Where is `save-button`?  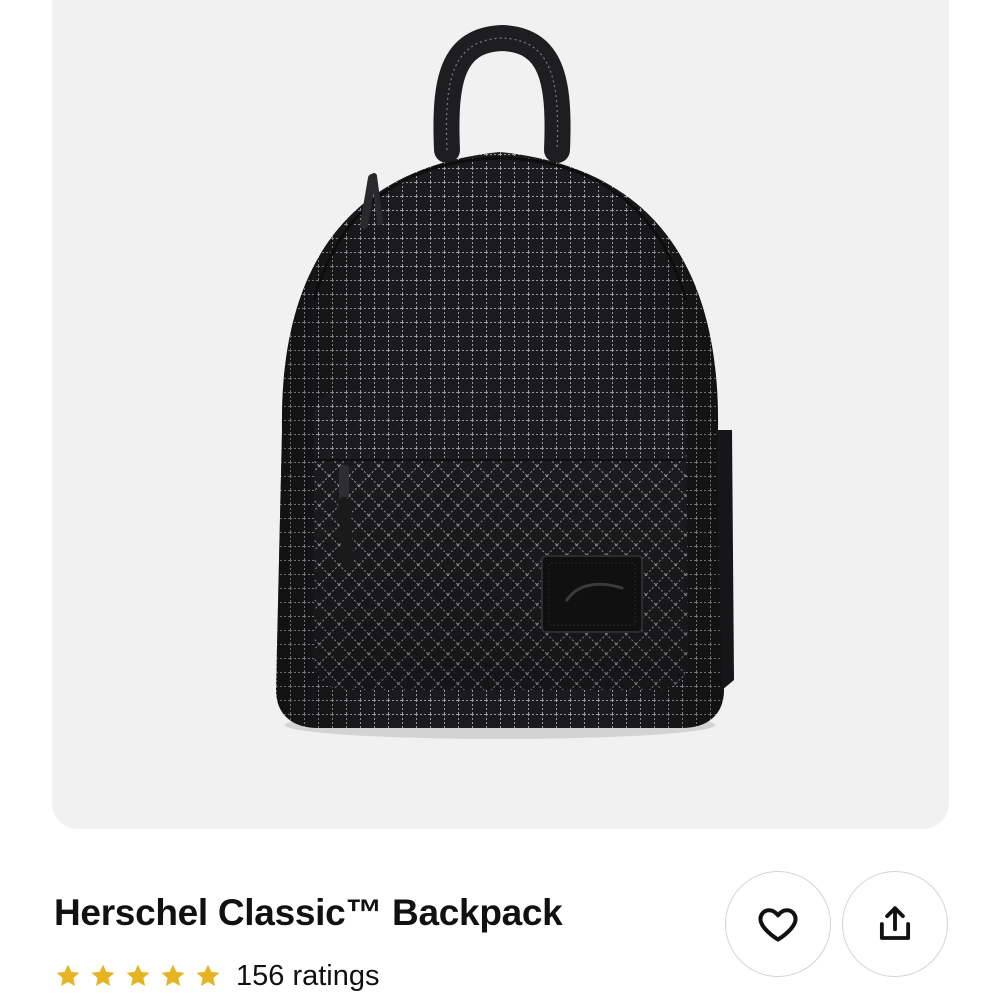 save-button is located at coordinates (778, 924).